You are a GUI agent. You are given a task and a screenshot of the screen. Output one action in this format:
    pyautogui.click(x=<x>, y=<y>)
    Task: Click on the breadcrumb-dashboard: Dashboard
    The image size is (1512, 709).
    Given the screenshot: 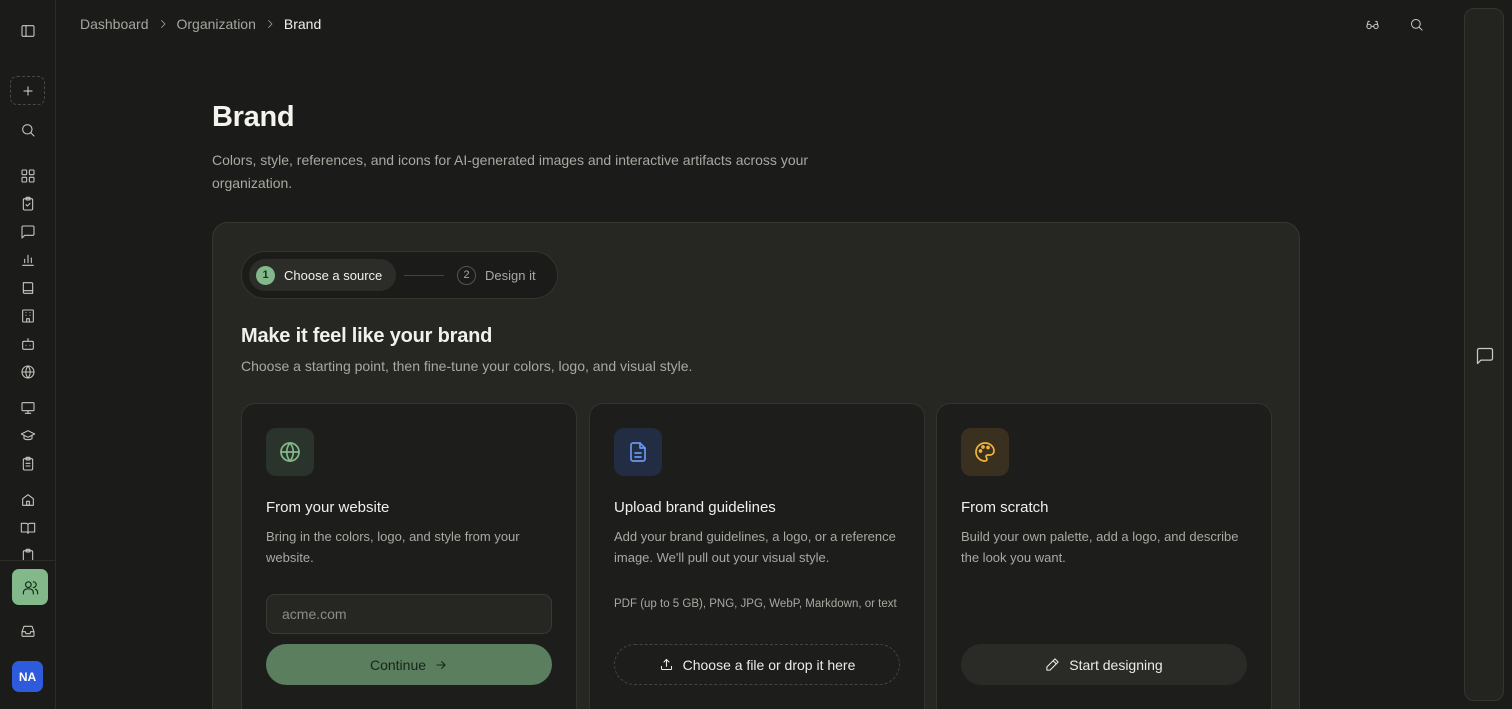 What is the action you would take?
    pyautogui.click(x=114, y=24)
    